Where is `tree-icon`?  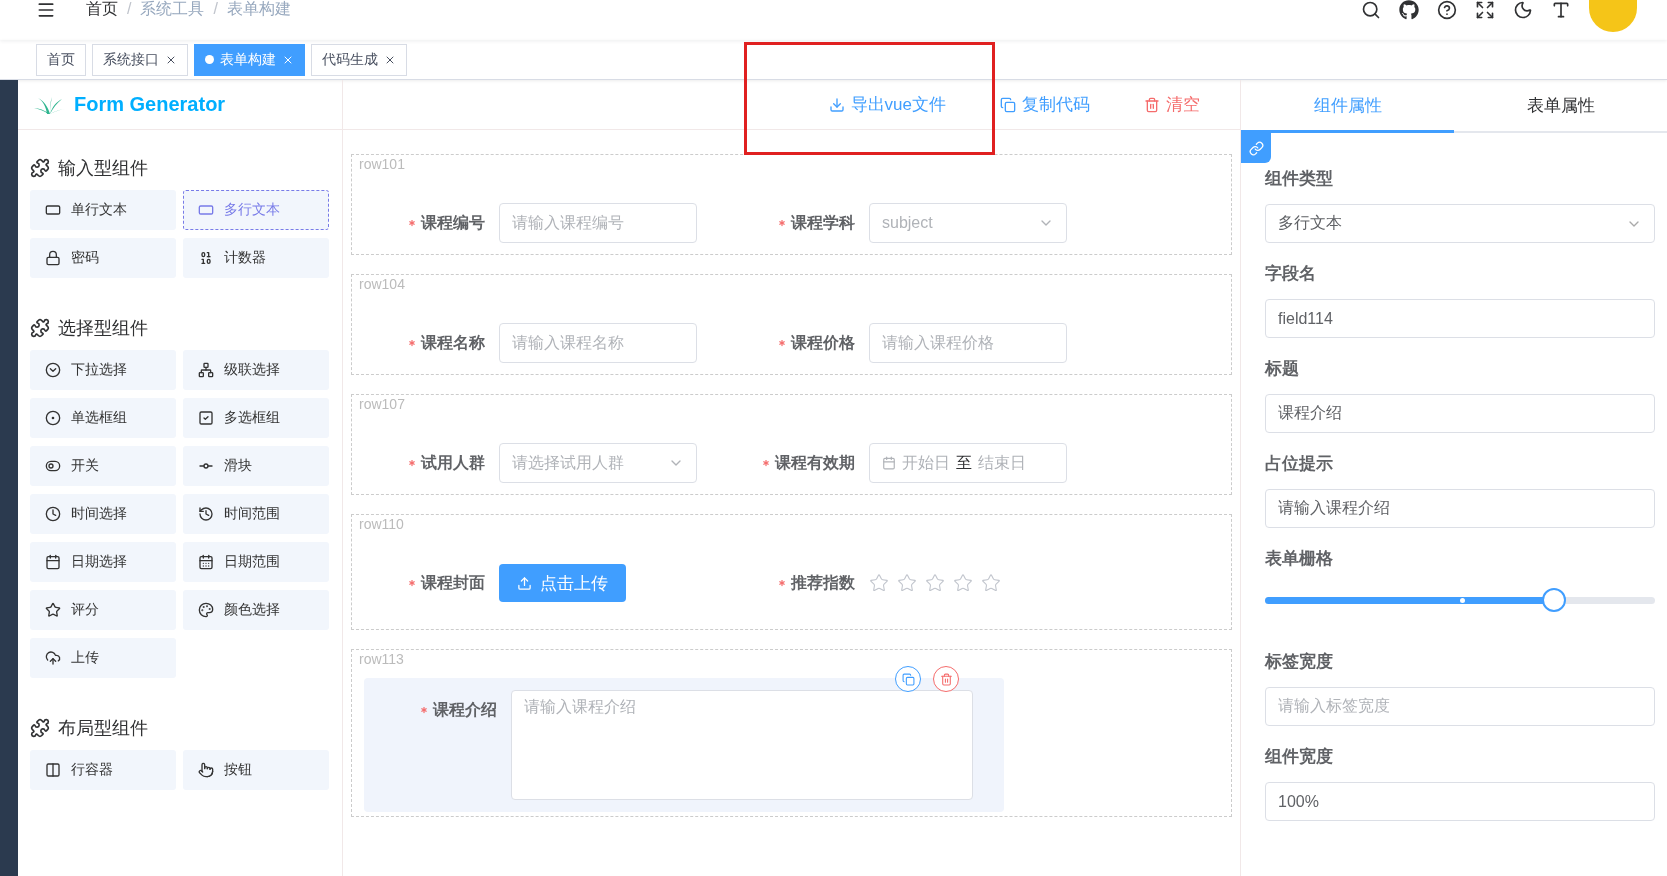
tree-icon is located at coordinates (206, 370).